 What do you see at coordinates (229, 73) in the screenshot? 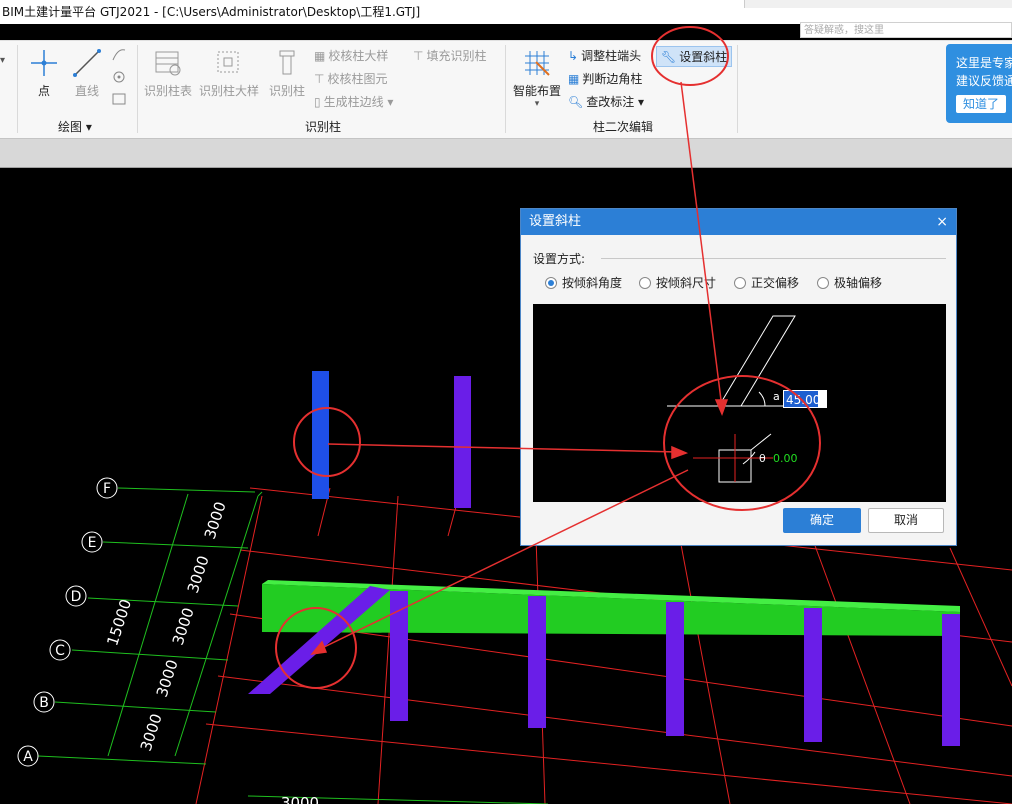
I see `identify-column-detail-button: 识别柱大样` at bounding box center [229, 73].